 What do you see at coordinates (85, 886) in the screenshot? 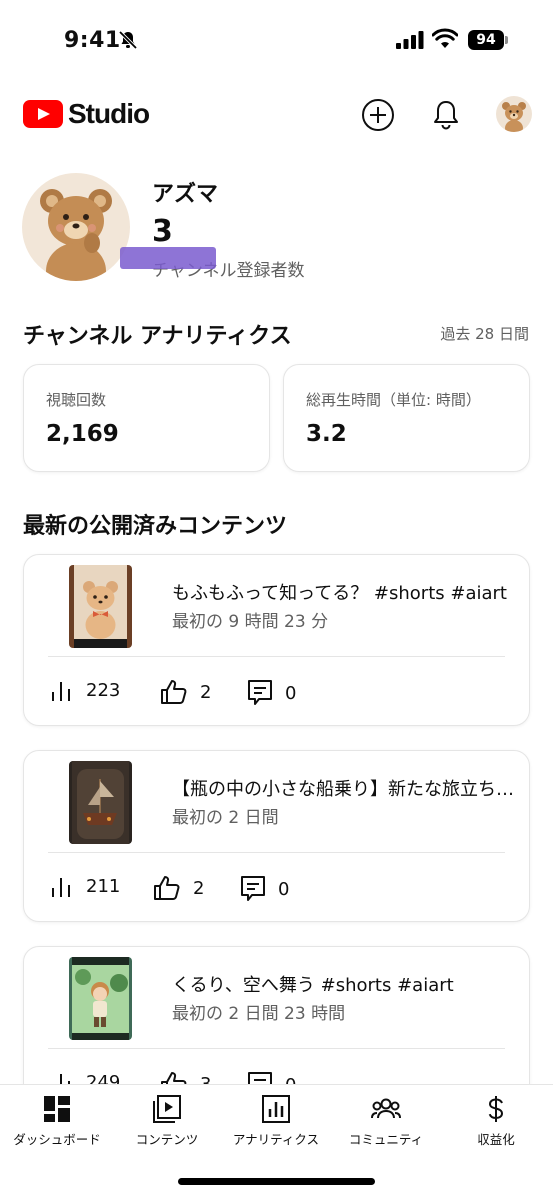
I see `views-metric: 211` at bounding box center [85, 886].